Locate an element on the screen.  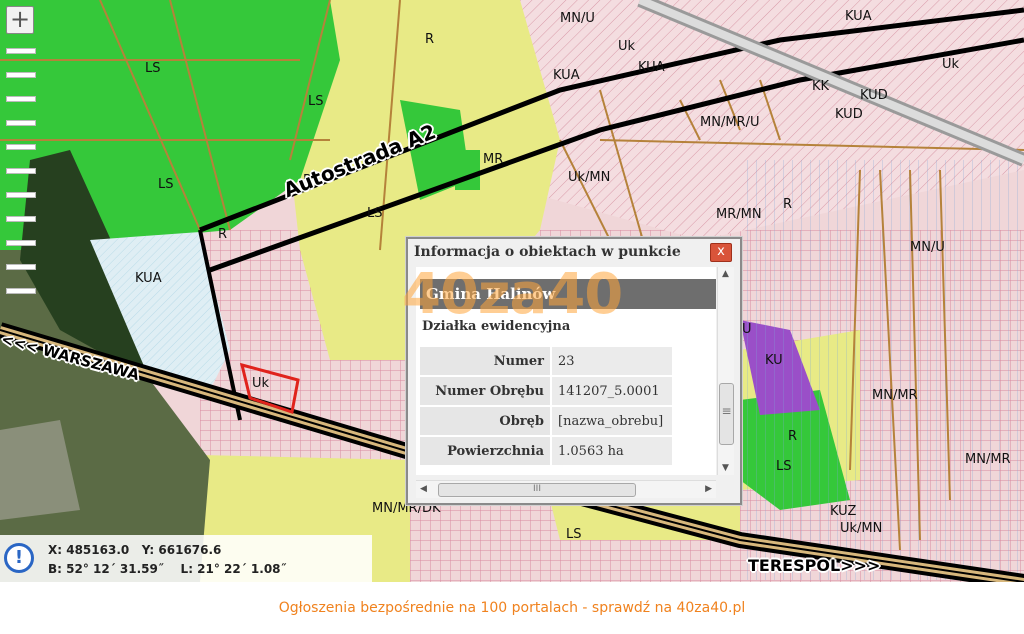
forest-small is located at coordinates (467, 170).